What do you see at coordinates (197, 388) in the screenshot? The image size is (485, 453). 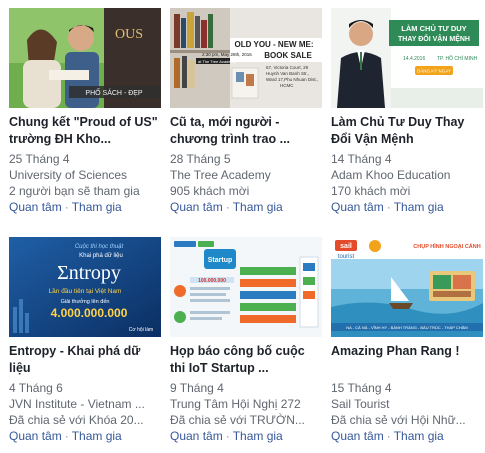 I see `event-date: 9 Tháng 4` at bounding box center [197, 388].